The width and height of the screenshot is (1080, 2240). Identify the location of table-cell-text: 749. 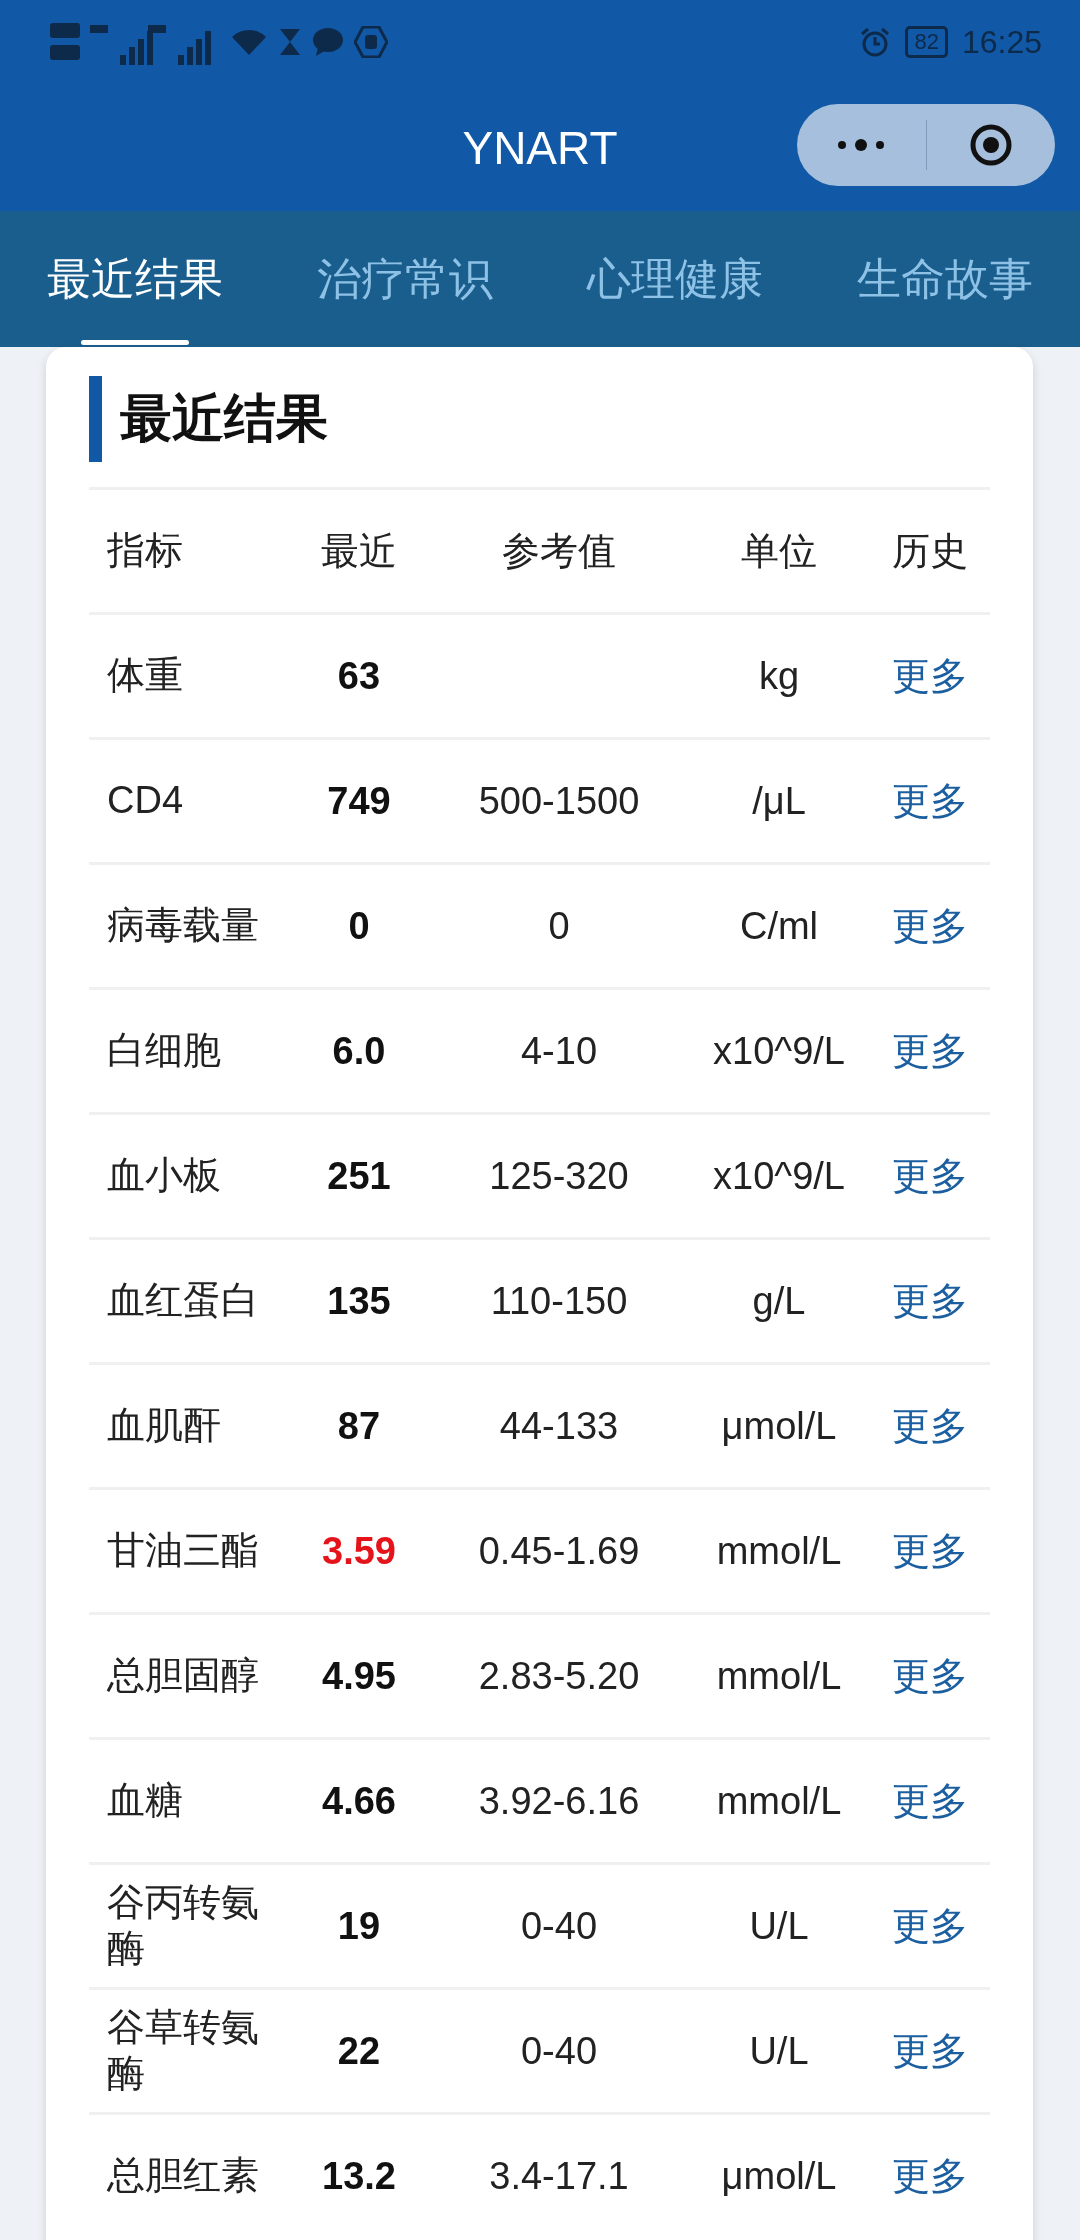
(359, 801).